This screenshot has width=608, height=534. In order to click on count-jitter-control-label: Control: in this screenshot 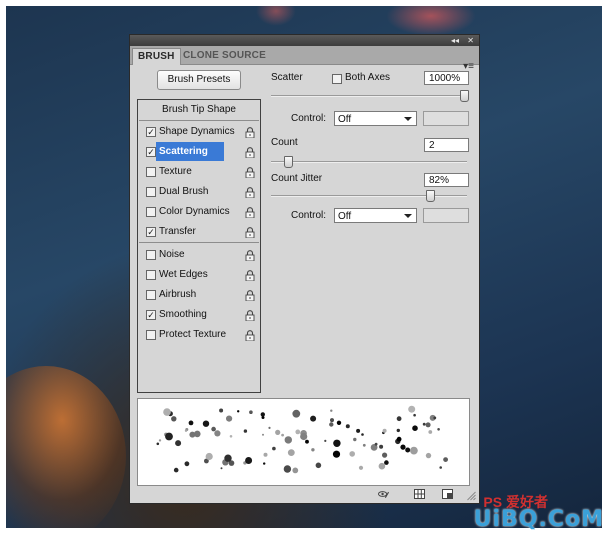, I will do `click(309, 215)`.